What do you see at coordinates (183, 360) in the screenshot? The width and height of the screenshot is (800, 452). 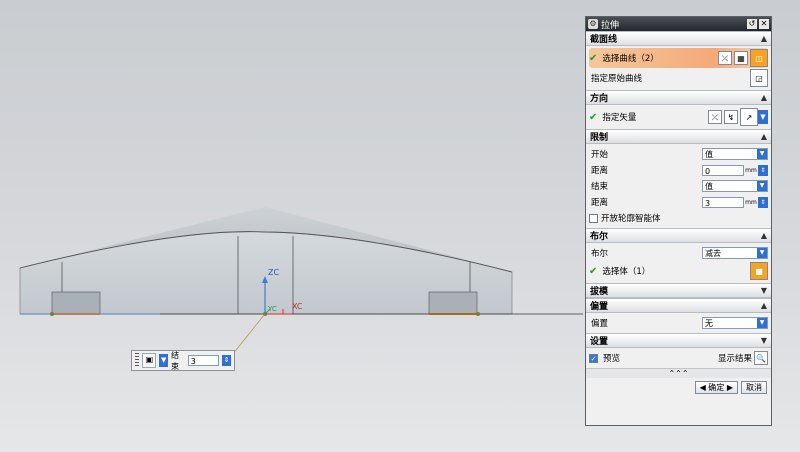 I see `on-screen-input-bar: ▣ ▼ 结束 3 ⇕` at bounding box center [183, 360].